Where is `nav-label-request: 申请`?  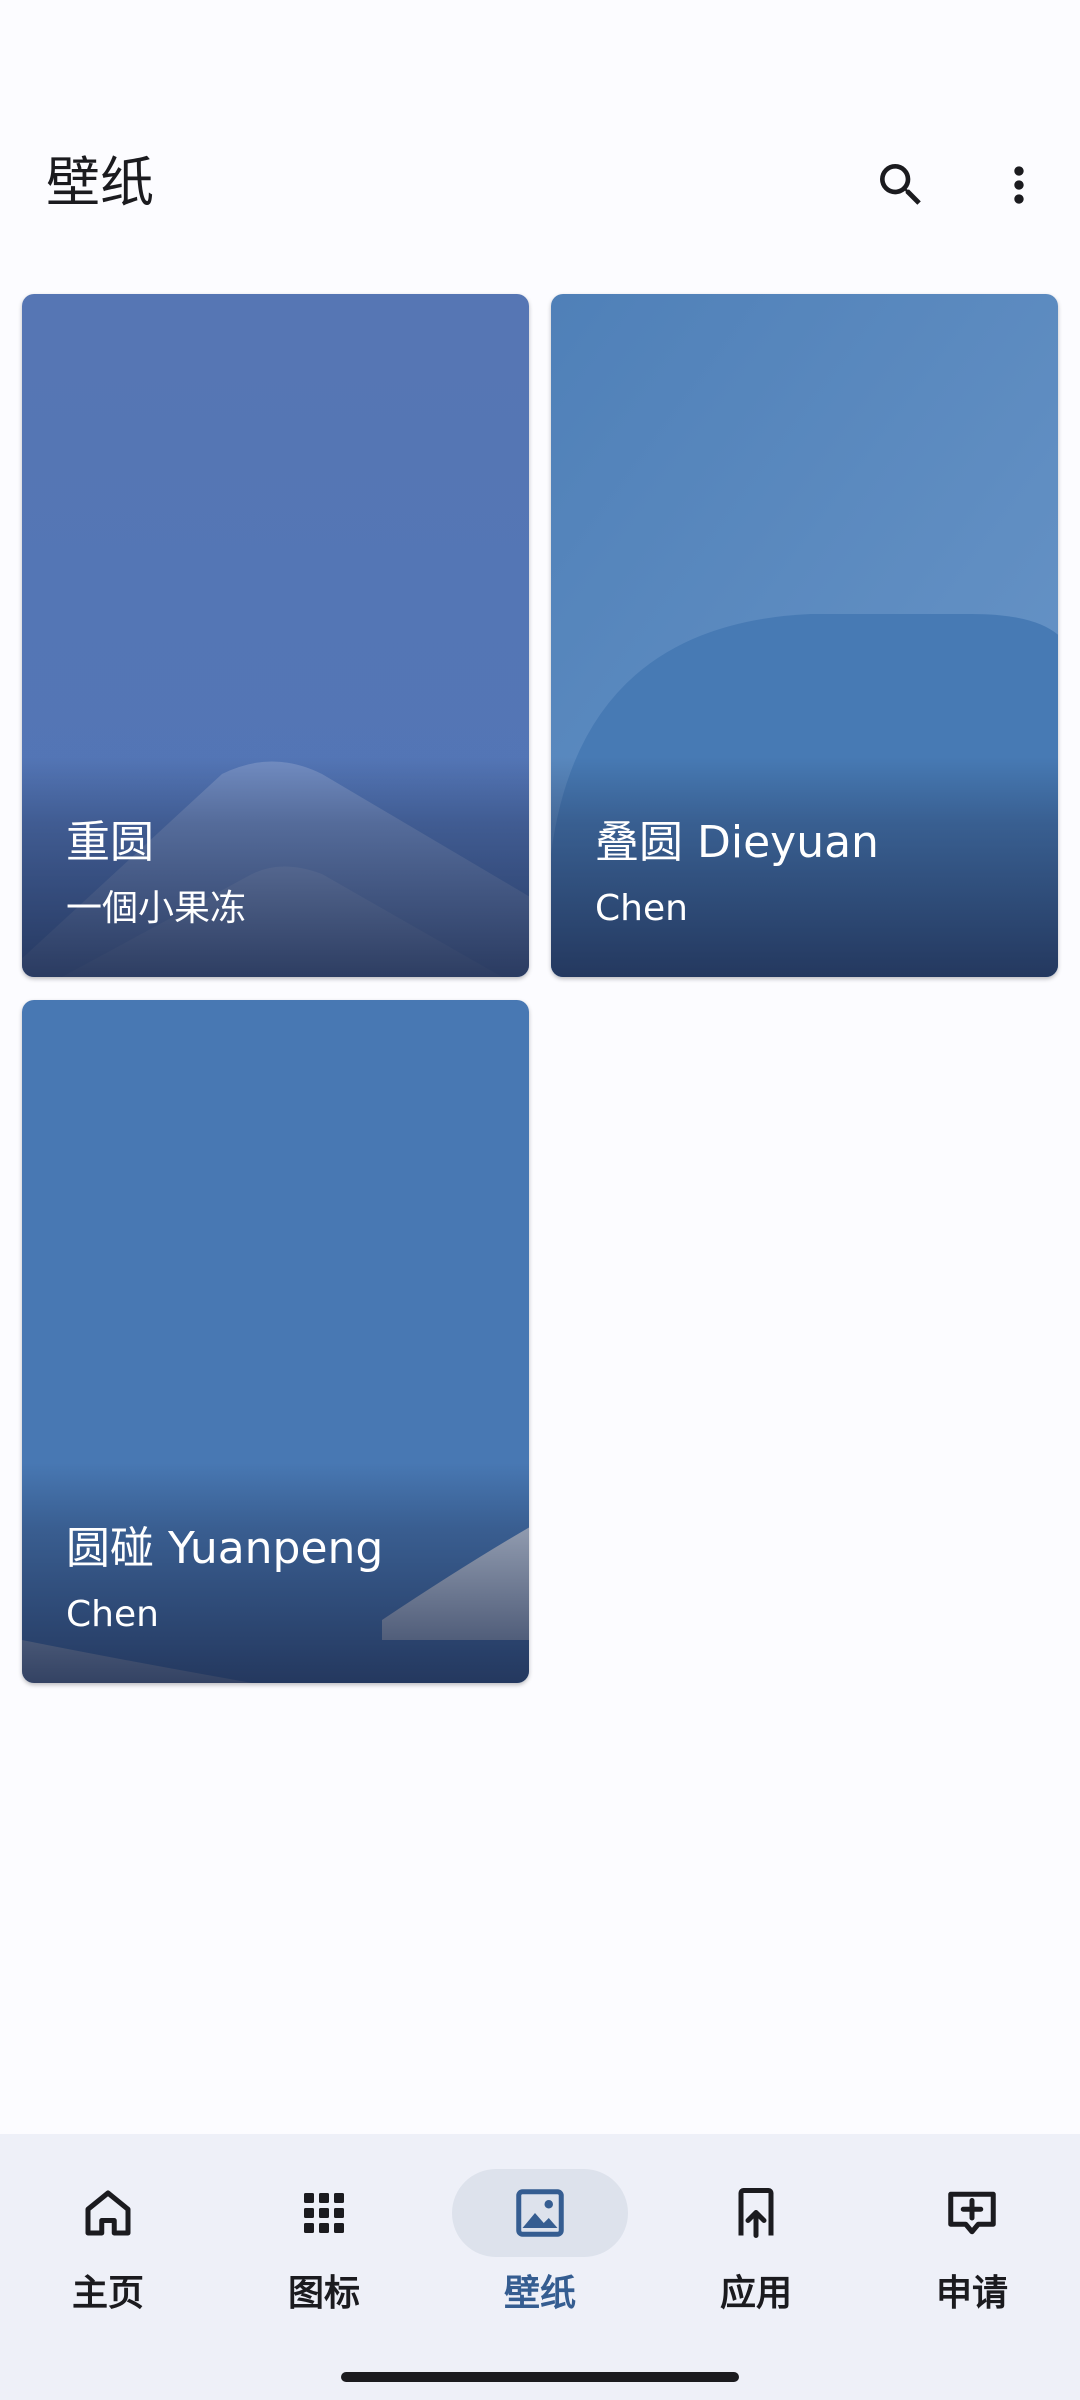
nav-label-request: 申请 is located at coordinates (971, 2293).